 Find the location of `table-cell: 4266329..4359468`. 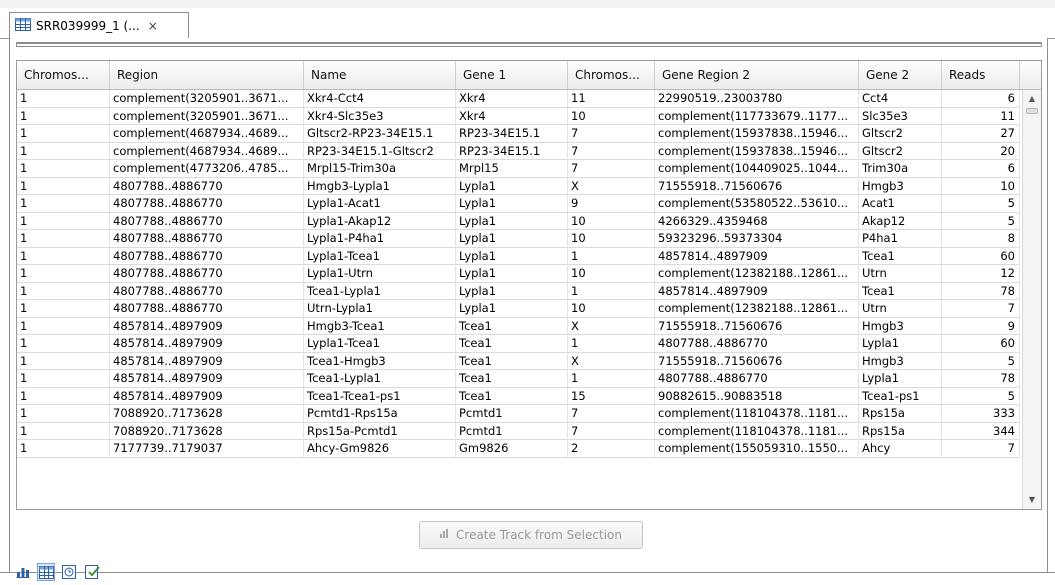

table-cell: 4266329..4359468 is located at coordinates (757, 221).